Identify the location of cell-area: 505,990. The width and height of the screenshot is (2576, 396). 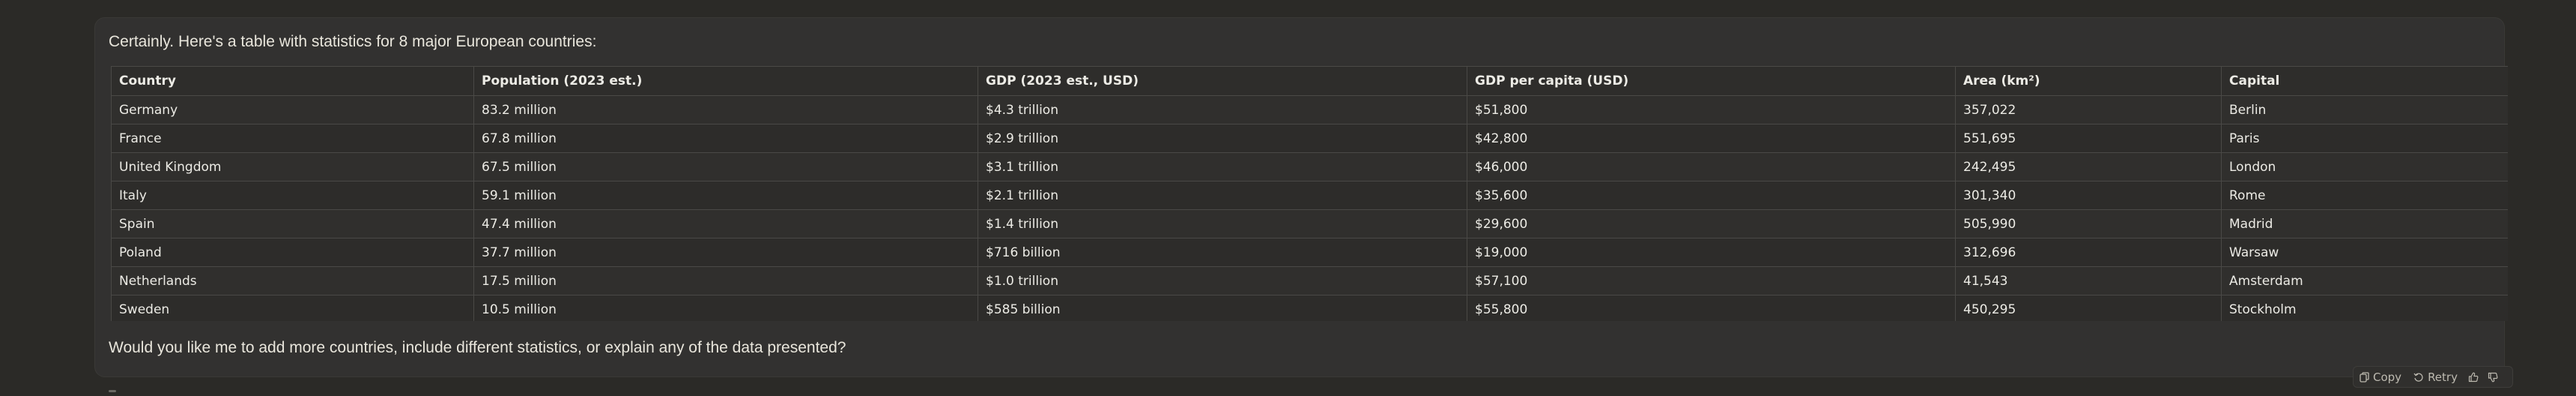
(2088, 223).